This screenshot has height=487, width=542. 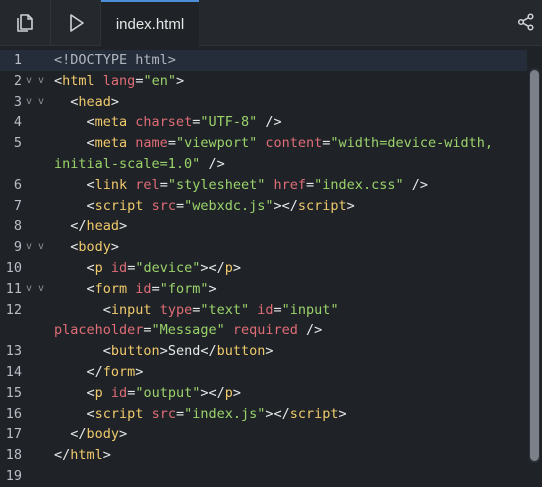 I want to click on code-token: src, so click(x=163, y=205).